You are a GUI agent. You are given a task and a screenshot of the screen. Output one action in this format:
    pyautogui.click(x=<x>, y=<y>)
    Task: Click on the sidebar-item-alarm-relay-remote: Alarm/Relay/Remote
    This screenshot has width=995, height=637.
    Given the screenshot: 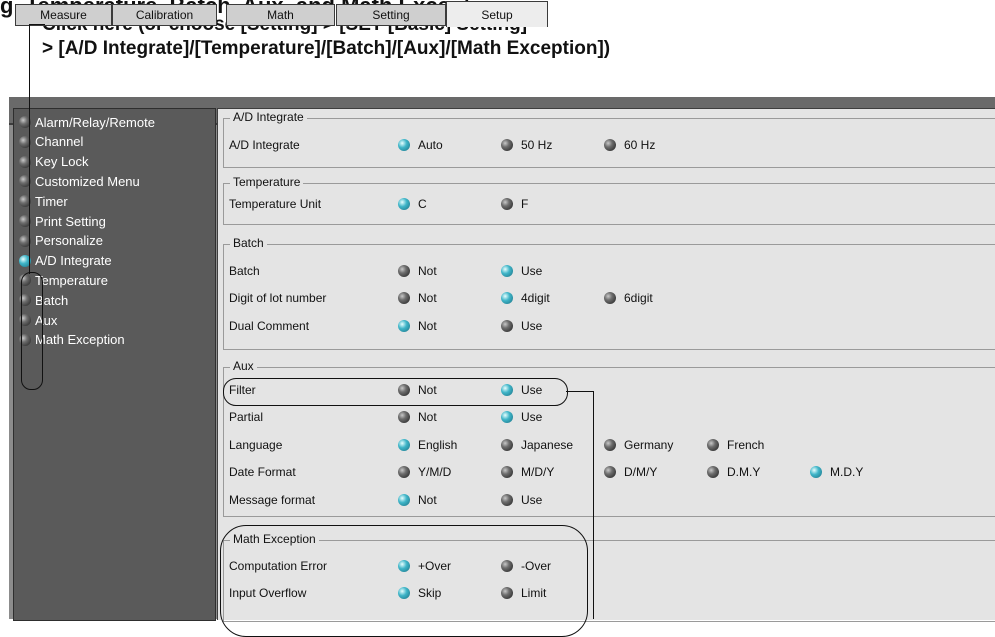 What is the action you would take?
    pyautogui.click(x=87, y=122)
    